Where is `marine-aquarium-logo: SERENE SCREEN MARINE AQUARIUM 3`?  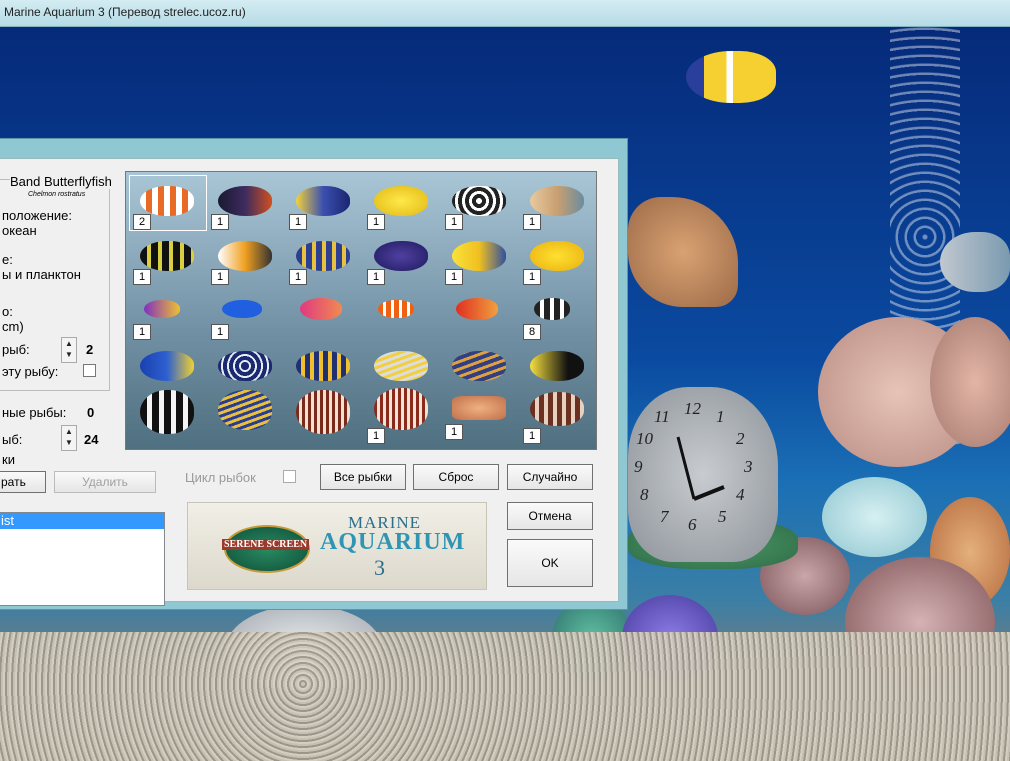
marine-aquarium-logo: SERENE SCREEN MARINE AQUARIUM 3 is located at coordinates (337, 546).